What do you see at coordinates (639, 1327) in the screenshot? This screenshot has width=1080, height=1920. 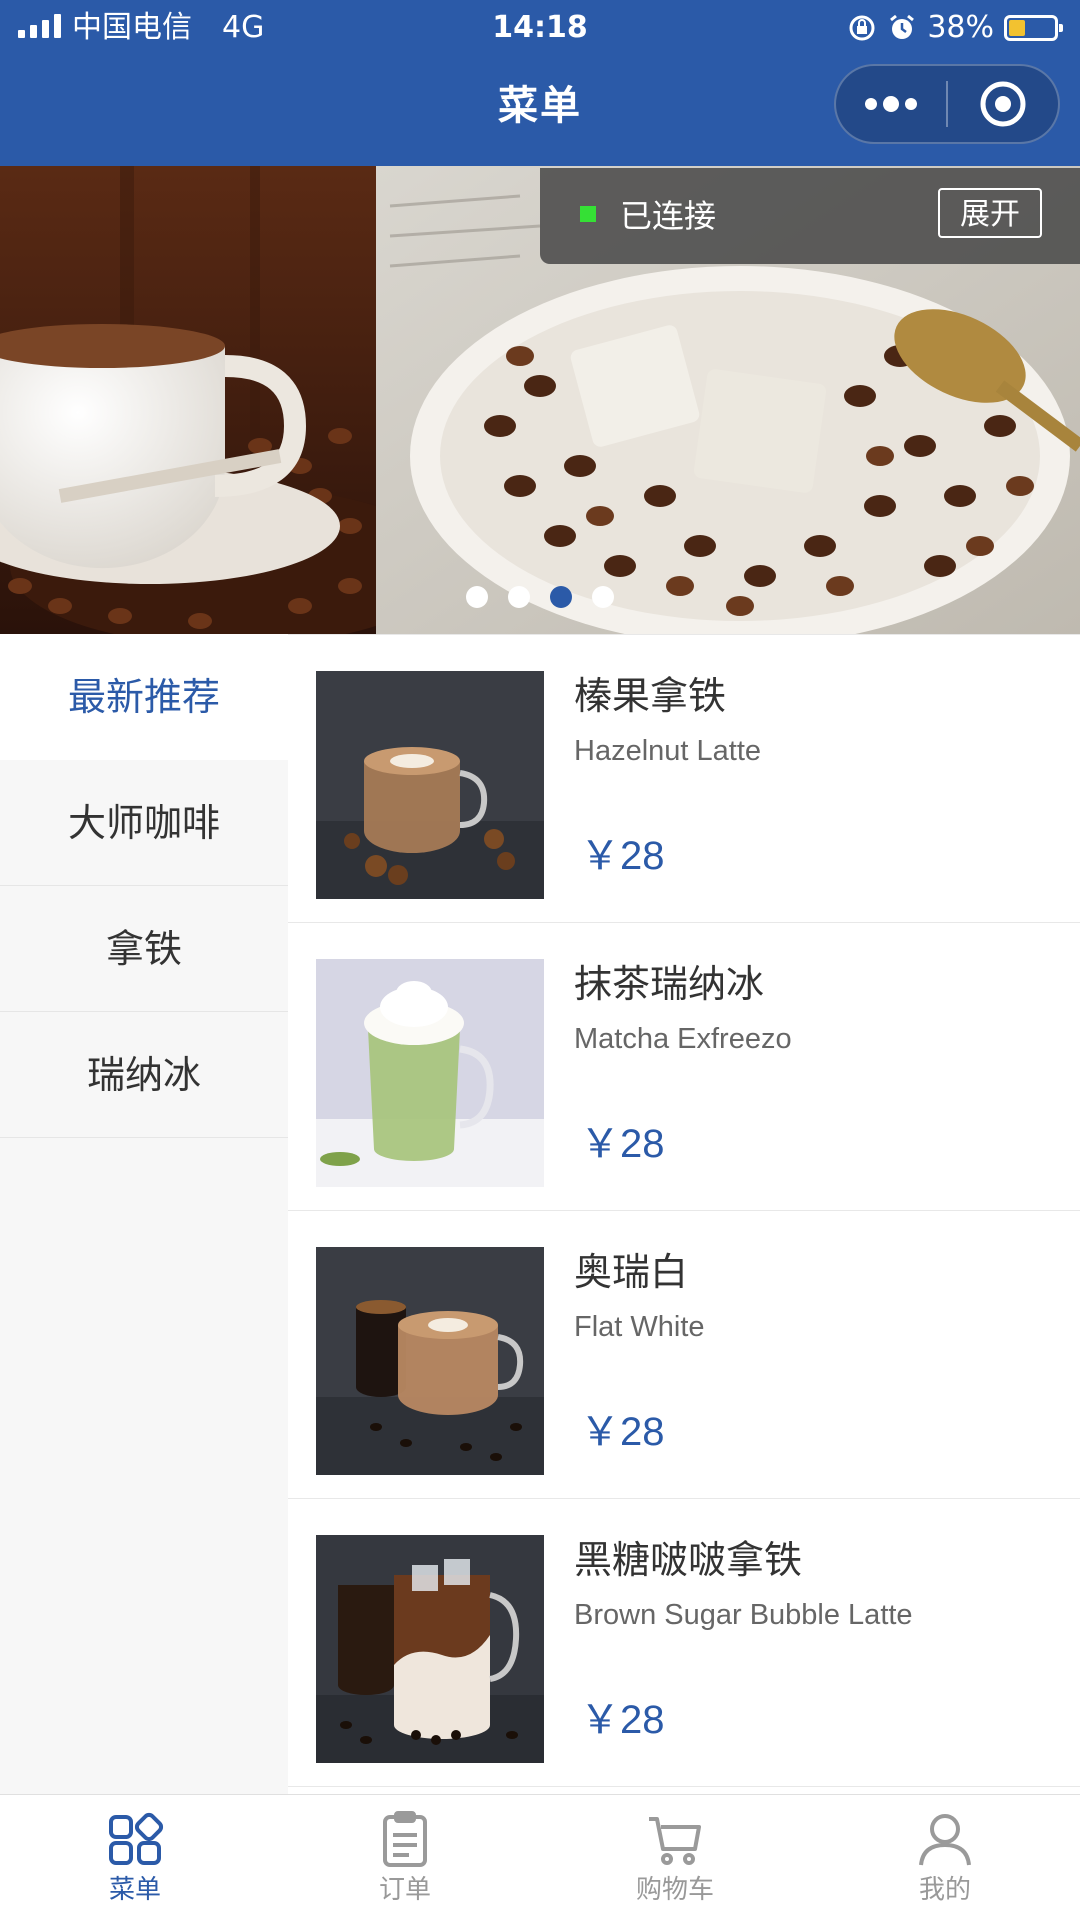 I see `product-name-en: Flat White` at bounding box center [639, 1327].